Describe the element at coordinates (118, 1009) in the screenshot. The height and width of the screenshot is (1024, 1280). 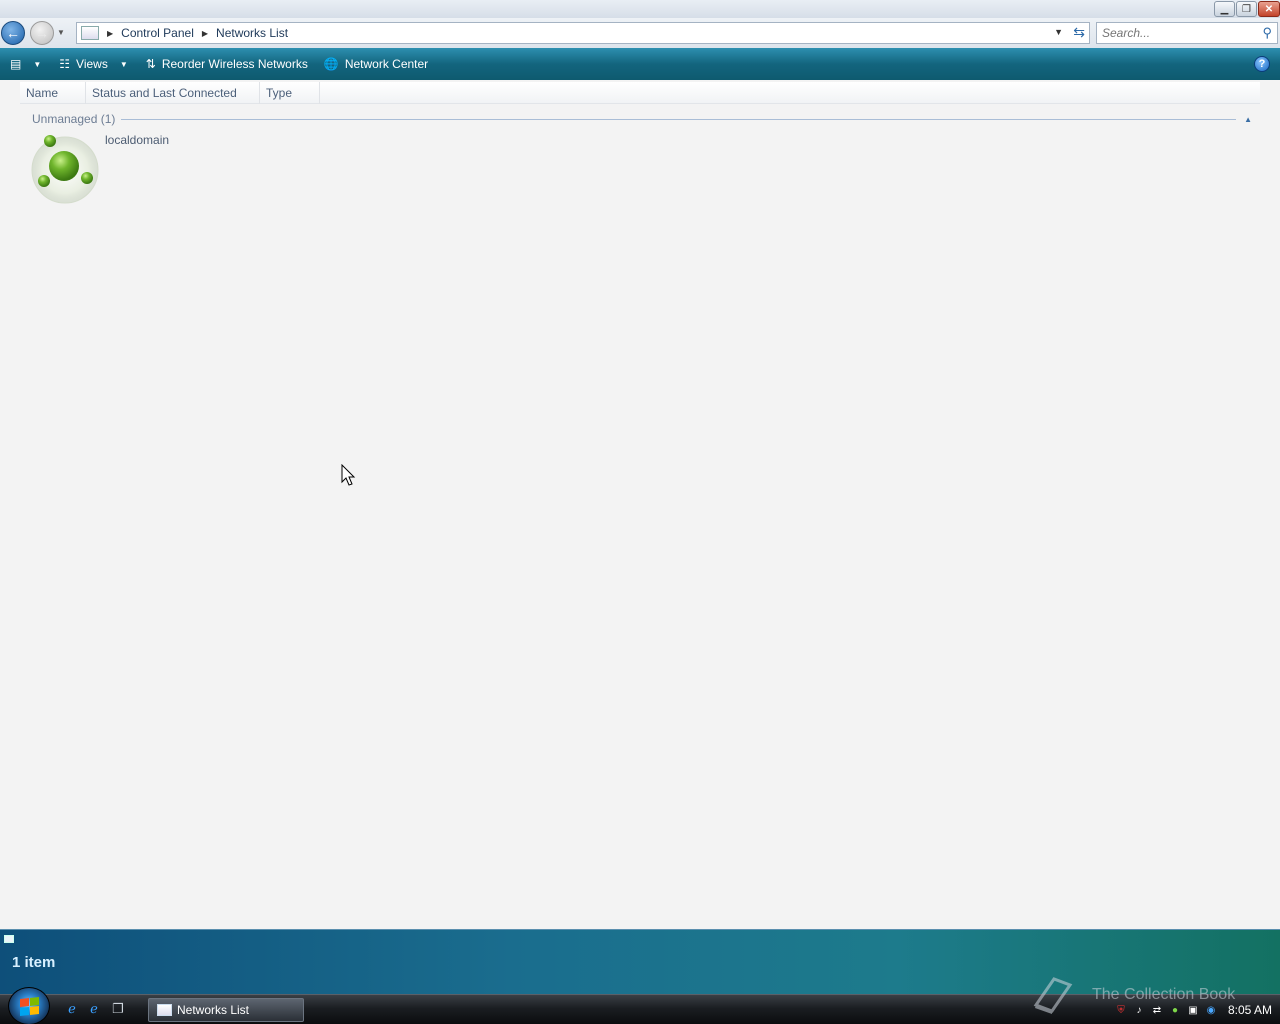
I see `switch-windows-icon: ❐` at that location.